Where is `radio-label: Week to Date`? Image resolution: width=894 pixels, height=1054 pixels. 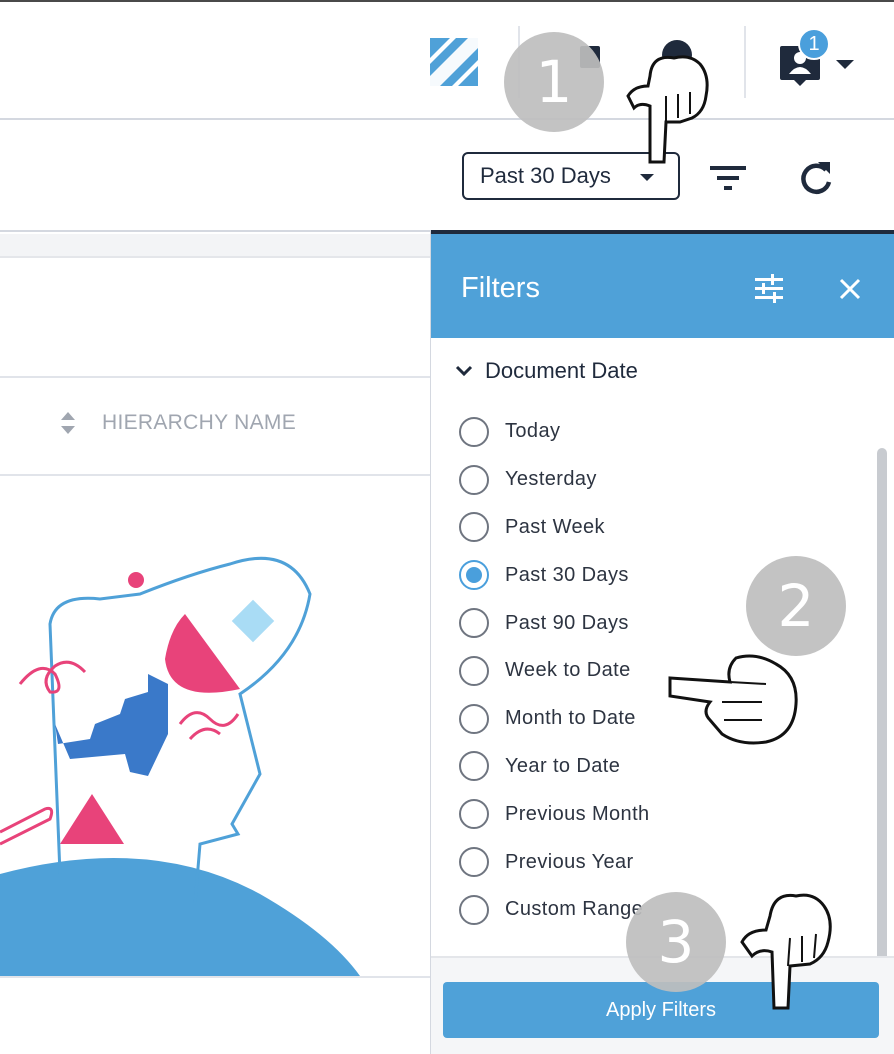 radio-label: Week to Date is located at coordinates (568, 670).